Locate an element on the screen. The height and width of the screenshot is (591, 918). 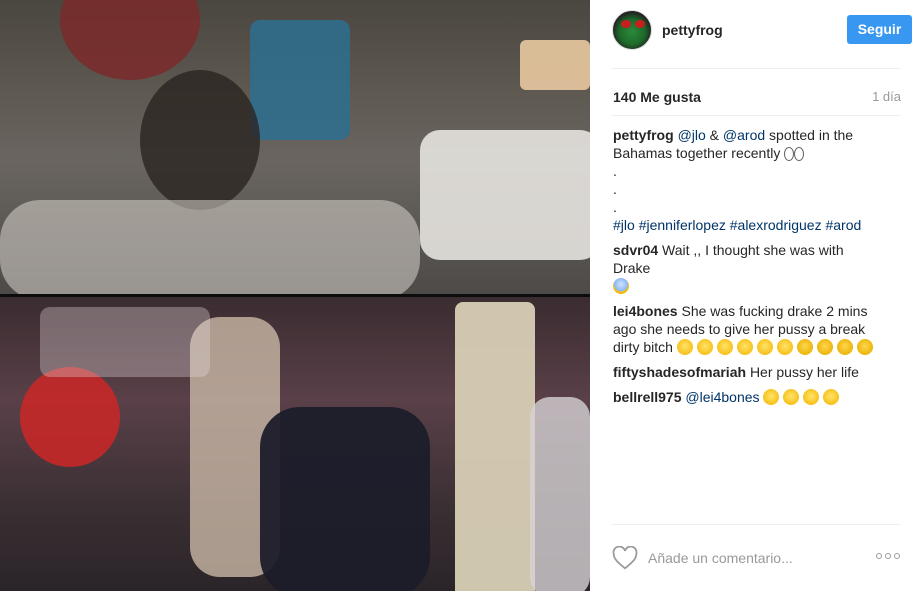
comment-composer is located at coordinates (757, 558).